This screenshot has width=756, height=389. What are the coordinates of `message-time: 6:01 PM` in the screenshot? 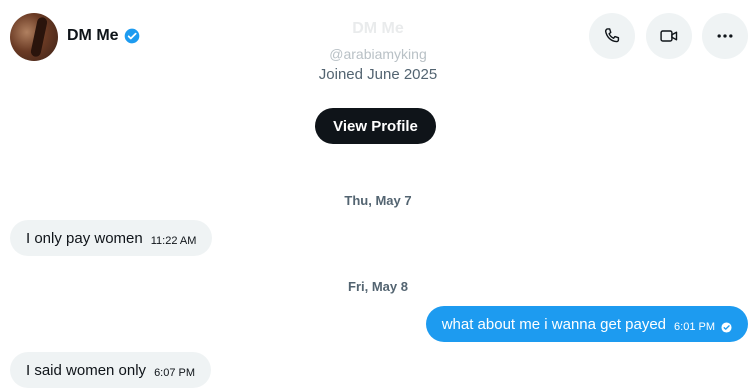 It's located at (694, 327).